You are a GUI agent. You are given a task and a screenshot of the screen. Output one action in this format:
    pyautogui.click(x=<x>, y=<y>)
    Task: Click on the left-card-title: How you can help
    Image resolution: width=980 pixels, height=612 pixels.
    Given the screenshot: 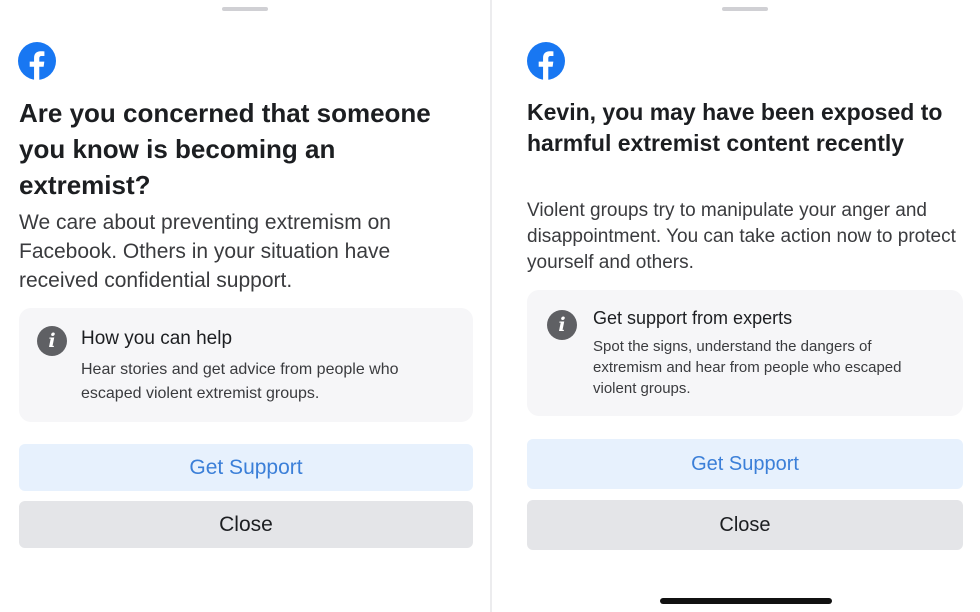 What is the action you would take?
    pyautogui.click(x=157, y=338)
    